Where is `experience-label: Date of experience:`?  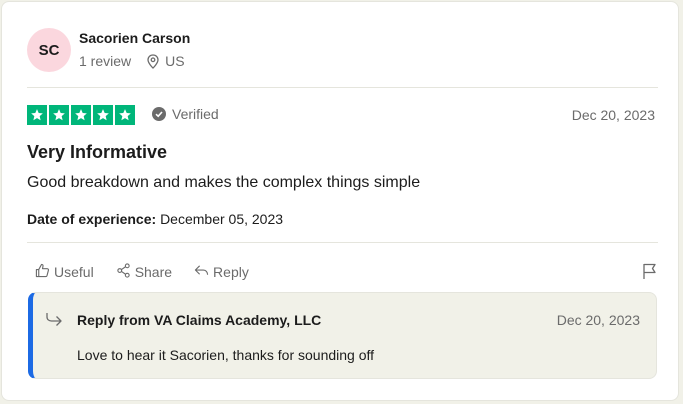 experience-label: Date of experience: is located at coordinates (92, 219).